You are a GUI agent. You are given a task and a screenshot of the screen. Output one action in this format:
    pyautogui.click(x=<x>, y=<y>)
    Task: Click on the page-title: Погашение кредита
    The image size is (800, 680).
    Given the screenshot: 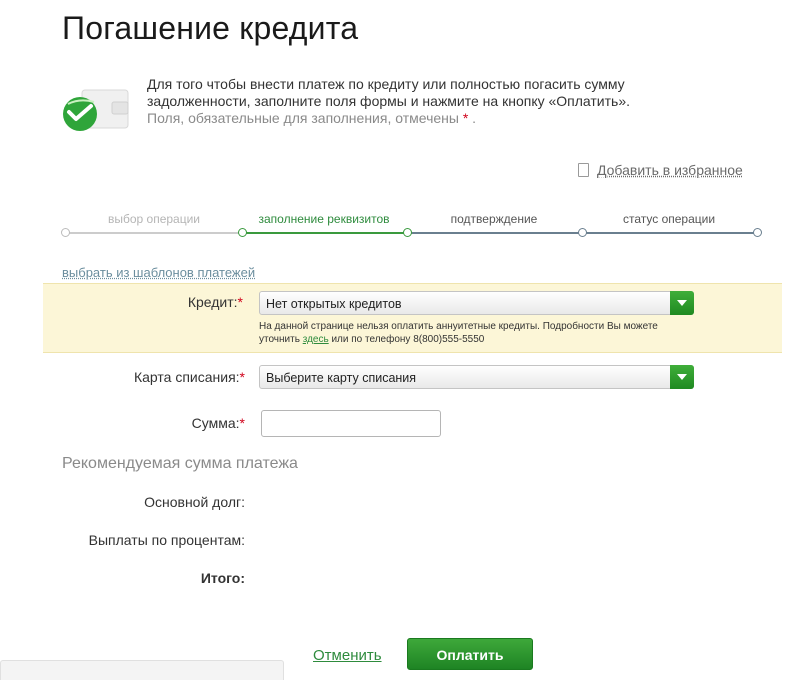 What is the action you would take?
    pyautogui.click(x=210, y=28)
    